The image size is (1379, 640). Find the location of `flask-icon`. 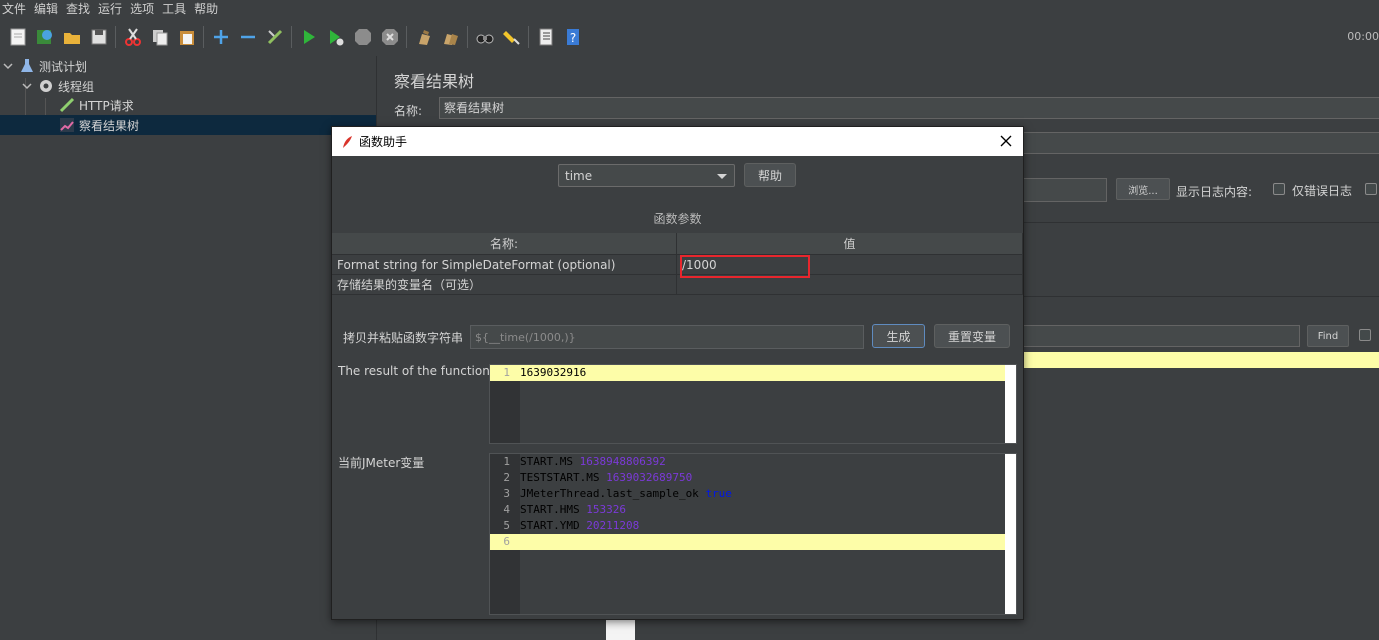

flask-icon is located at coordinates (27, 66).